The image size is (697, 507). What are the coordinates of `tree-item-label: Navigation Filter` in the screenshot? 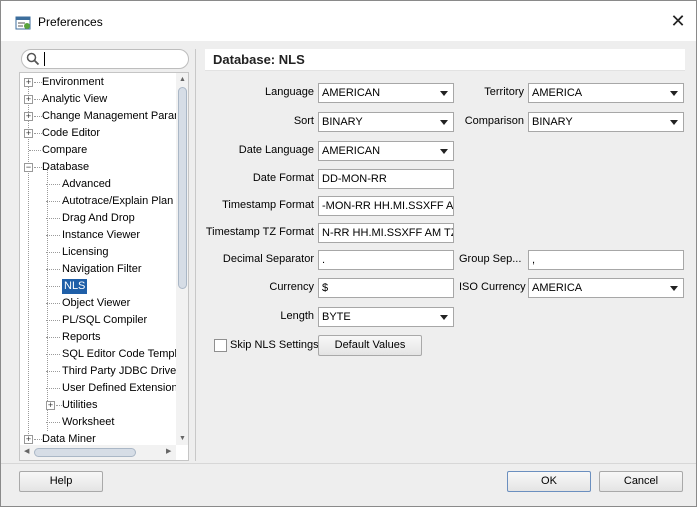 It's located at (102, 269).